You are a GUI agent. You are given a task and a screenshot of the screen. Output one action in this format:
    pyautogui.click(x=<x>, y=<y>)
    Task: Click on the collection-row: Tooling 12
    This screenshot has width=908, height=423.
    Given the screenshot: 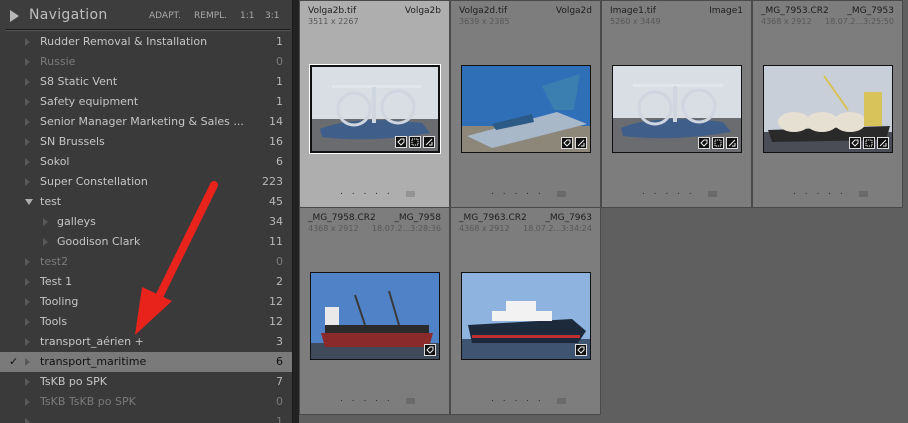 What is the action you would take?
    pyautogui.click(x=146, y=302)
    